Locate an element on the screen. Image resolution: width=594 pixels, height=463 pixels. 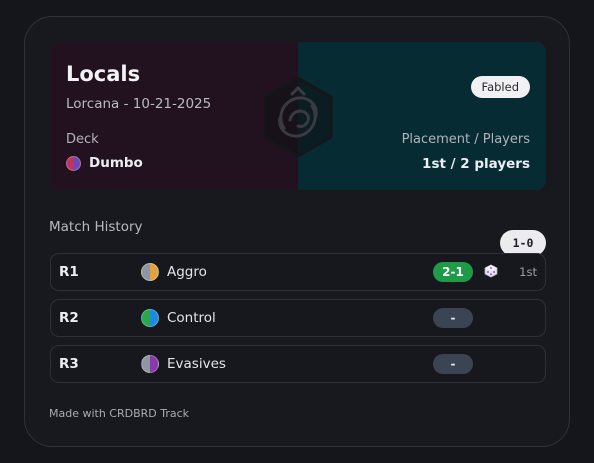
opponent: Control is located at coordinates (178, 318).